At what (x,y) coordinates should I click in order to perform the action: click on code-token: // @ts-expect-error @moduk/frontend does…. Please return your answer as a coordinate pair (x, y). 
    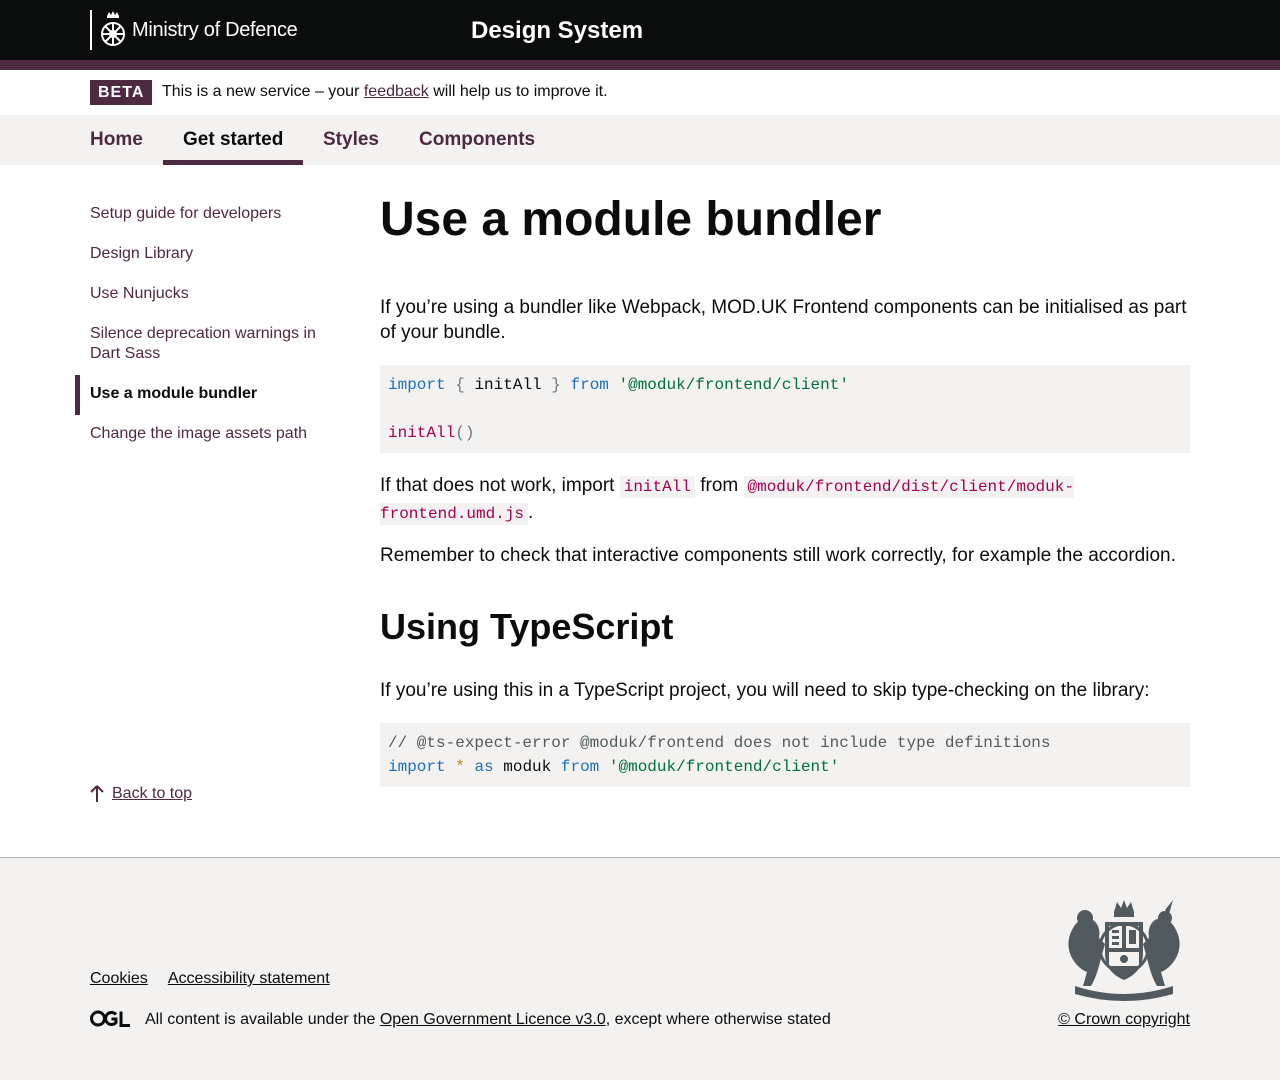
    Looking at the image, I should click on (719, 743).